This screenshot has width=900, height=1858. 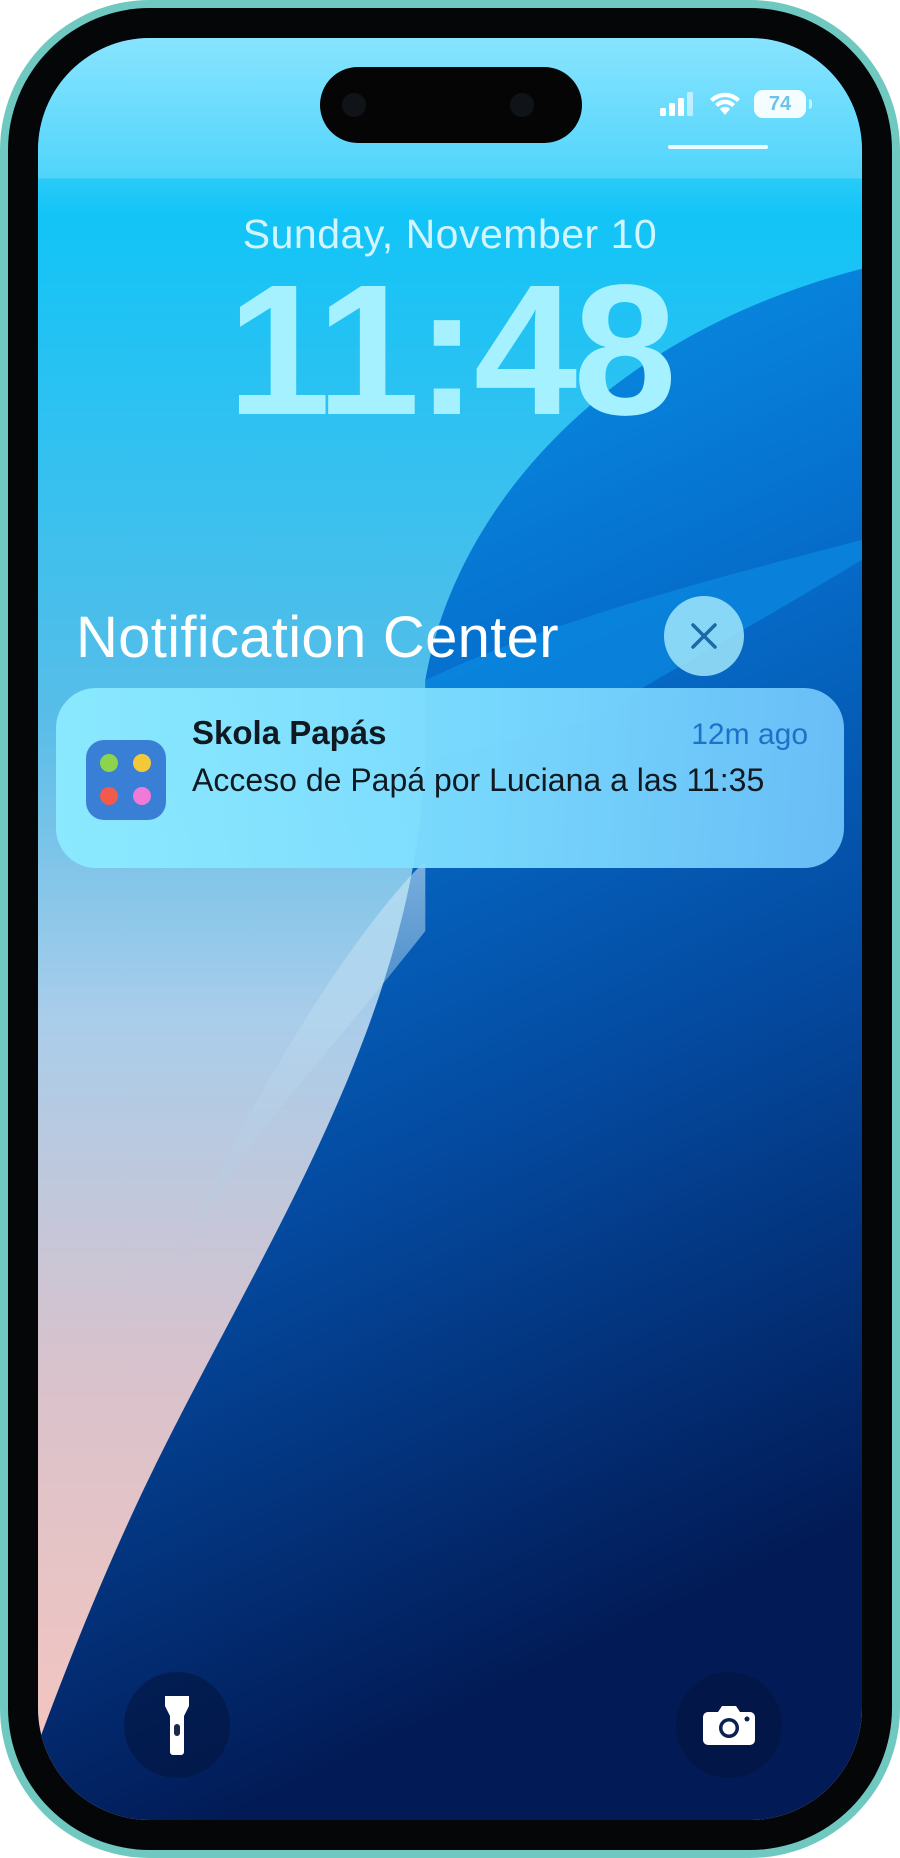 I want to click on flashlight-icon, so click(x=177, y=1725).